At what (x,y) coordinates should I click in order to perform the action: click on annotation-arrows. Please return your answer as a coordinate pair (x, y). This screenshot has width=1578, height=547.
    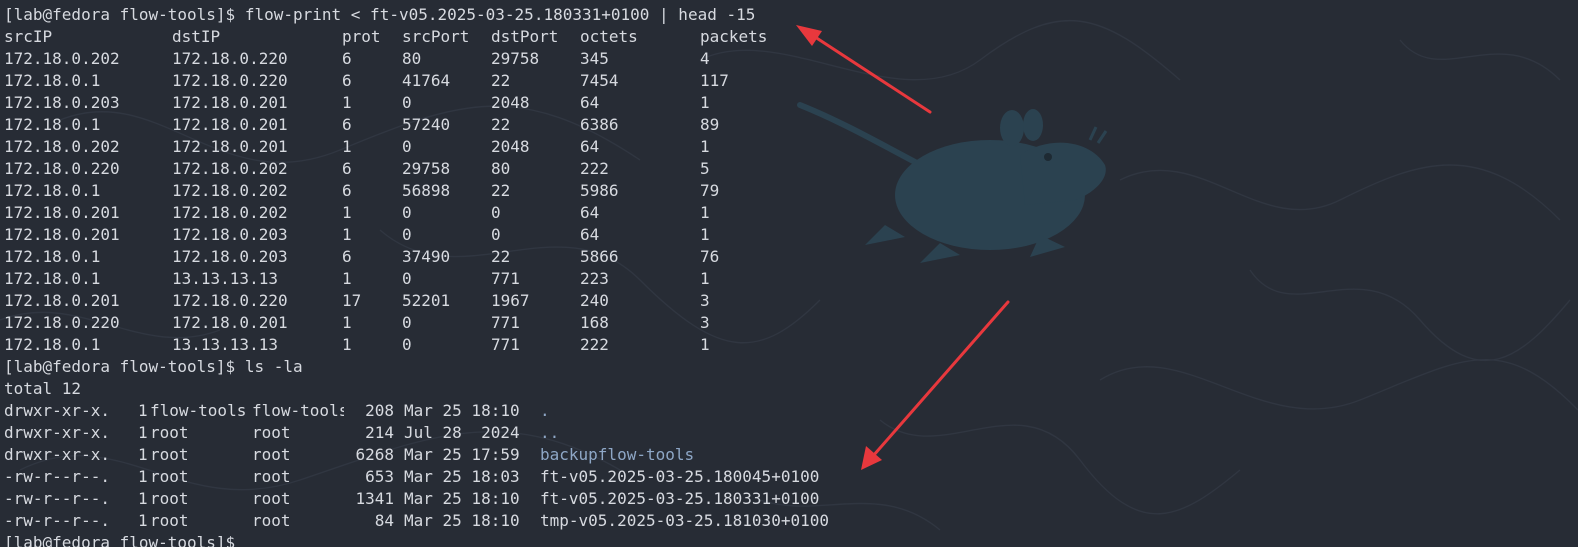
    Looking at the image, I should click on (903, 247).